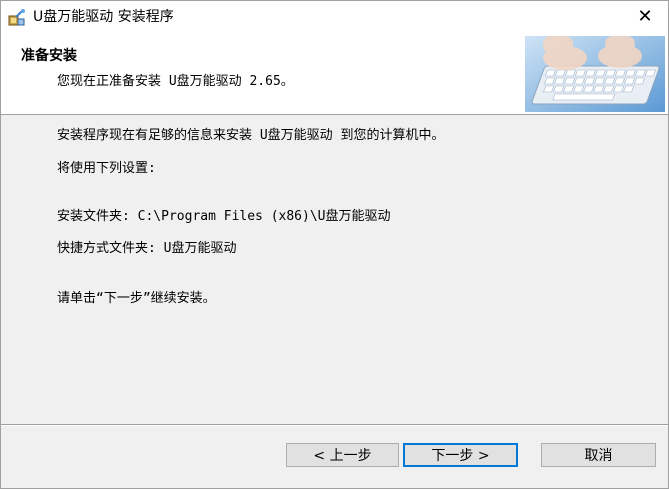 This screenshot has width=669, height=489. Describe the element at coordinates (251, 135) in the screenshot. I see `info-line: 安装程序现在有足够的信息来安装 U盘万能驱动 到您的计算机中。` at that location.